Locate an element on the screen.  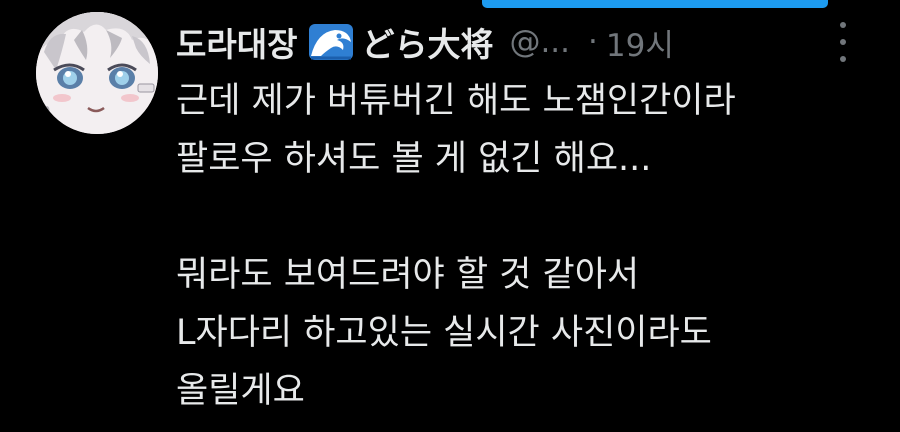
display-name: 도라대장 is located at coordinates (236, 42).